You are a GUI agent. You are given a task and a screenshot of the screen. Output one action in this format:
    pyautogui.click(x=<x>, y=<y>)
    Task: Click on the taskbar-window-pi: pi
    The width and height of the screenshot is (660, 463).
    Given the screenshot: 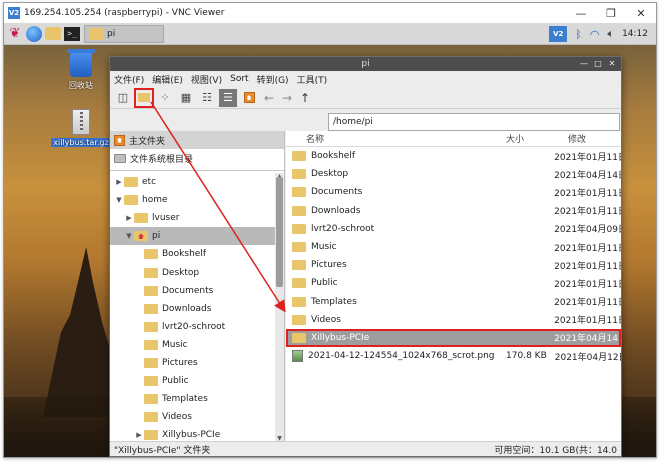 What is the action you would take?
    pyautogui.click(x=124, y=33)
    